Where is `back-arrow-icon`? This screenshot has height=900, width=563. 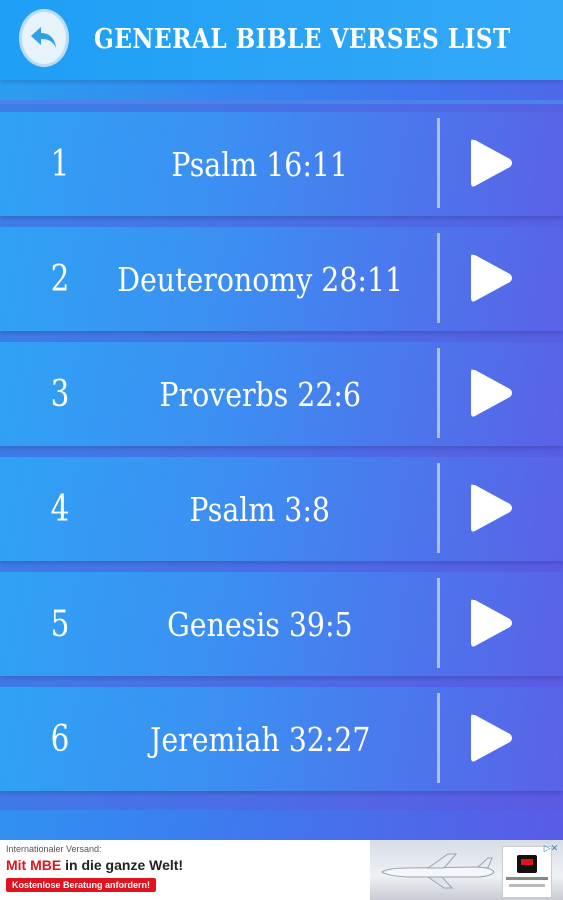 back-arrow-icon is located at coordinates (43, 37).